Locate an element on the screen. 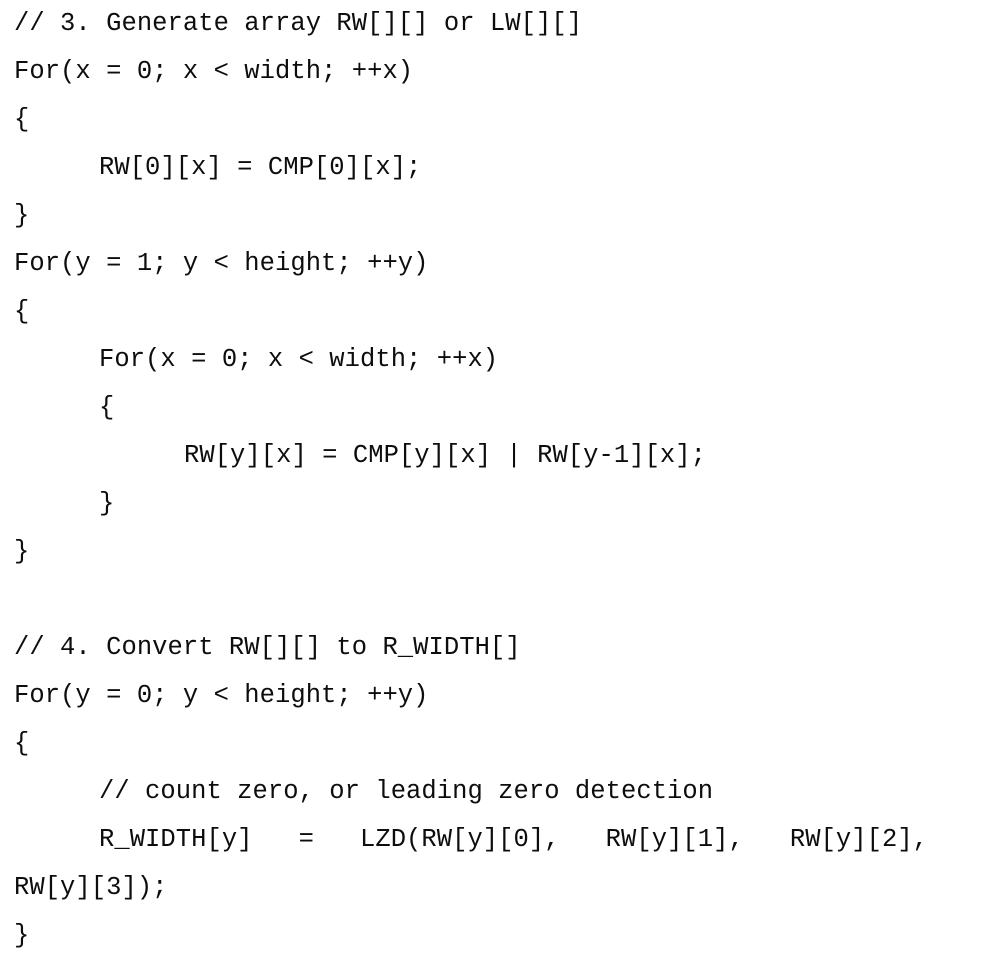 This screenshot has width=1000, height=968. code-line-text: RW[y][x] = CMP[y][x] | RW[y-1][x]; is located at coordinates (445, 455).